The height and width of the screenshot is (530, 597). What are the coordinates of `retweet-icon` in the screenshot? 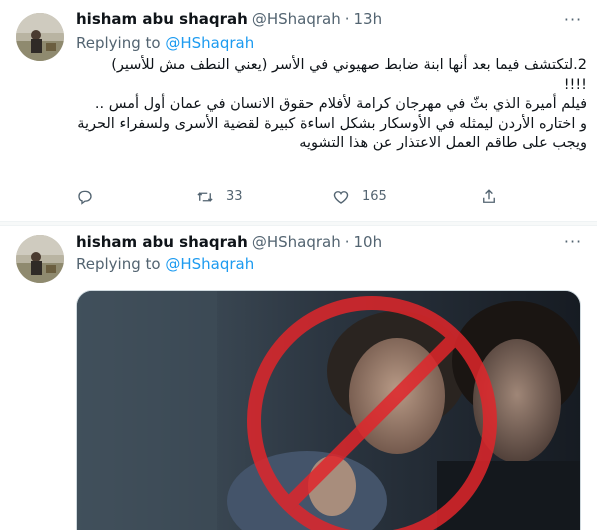 It's located at (205, 197).